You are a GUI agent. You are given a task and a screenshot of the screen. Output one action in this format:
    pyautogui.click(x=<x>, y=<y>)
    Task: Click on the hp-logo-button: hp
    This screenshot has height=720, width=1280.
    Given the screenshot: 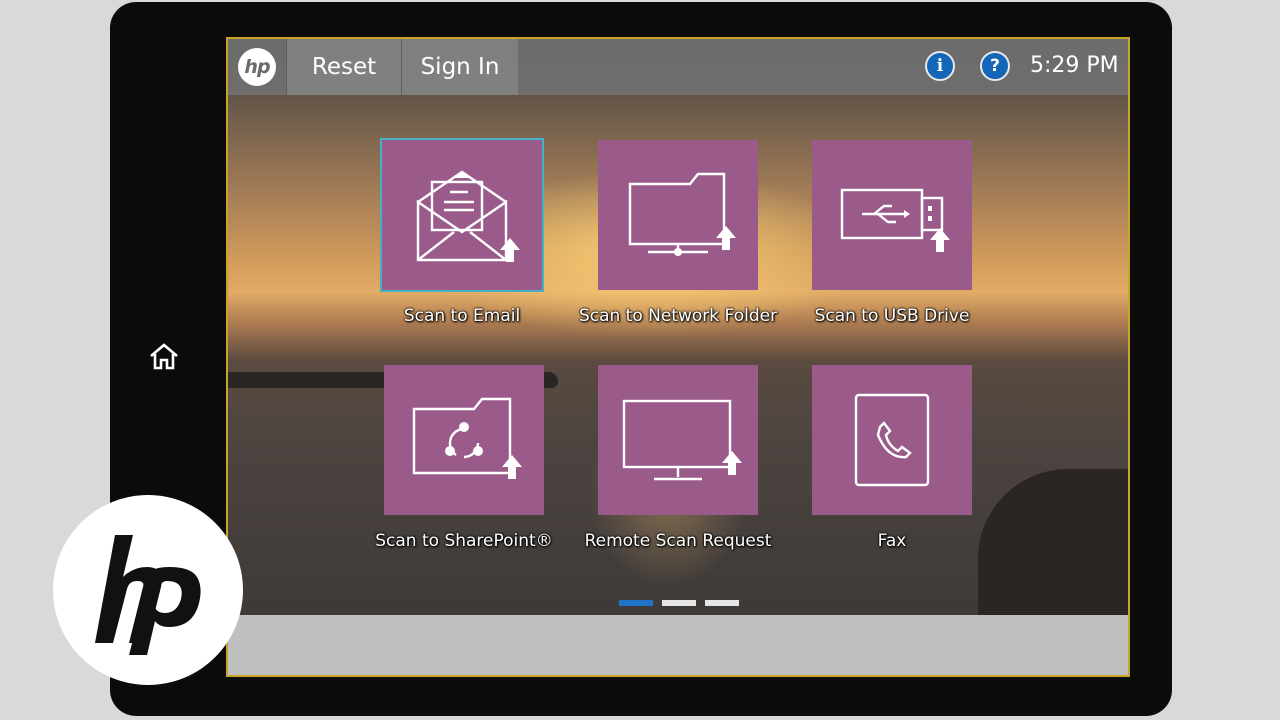 What is the action you would take?
    pyautogui.click(x=257, y=67)
    